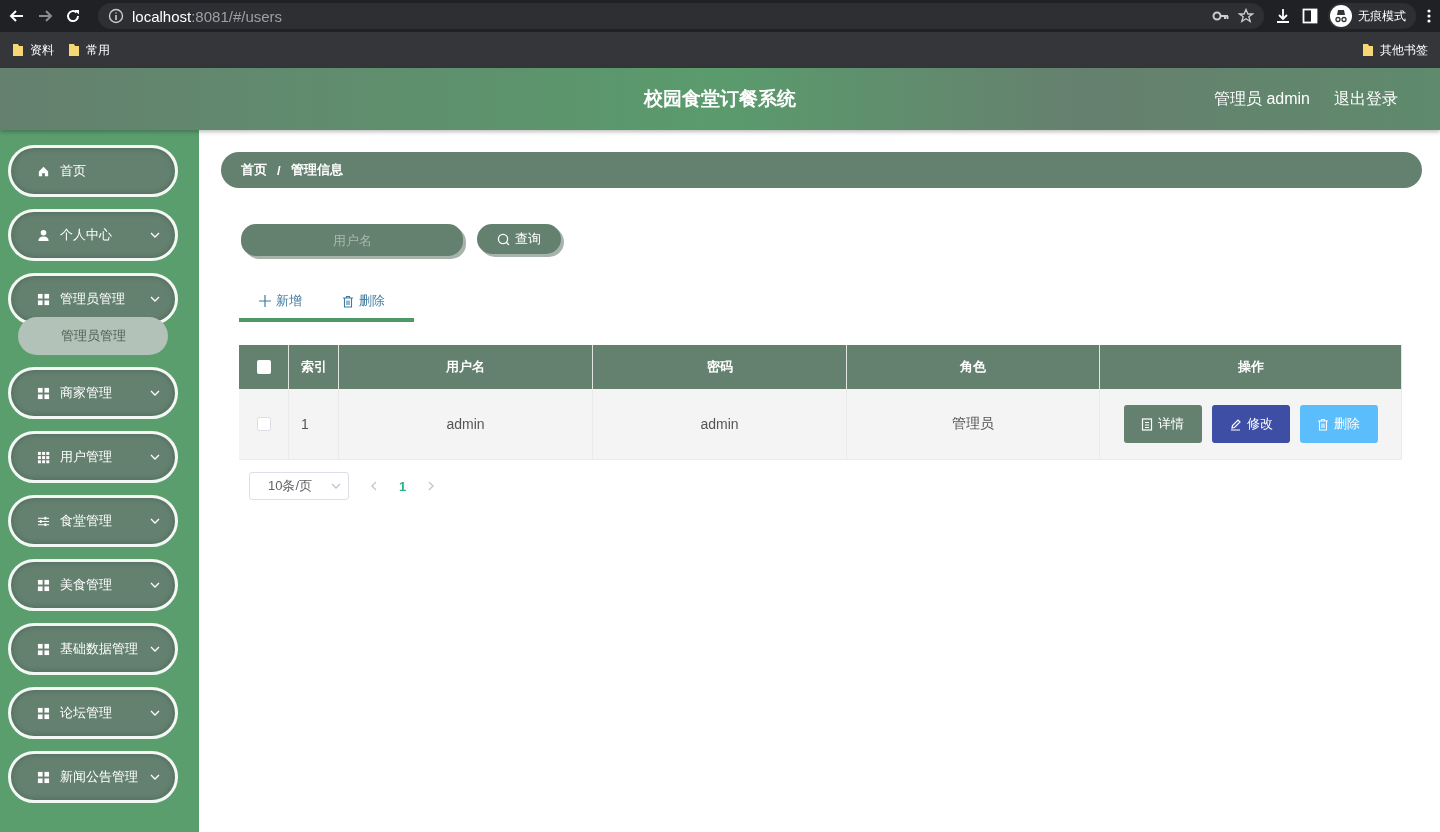  Describe the element at coordinates (73, 16) in the screenshot. I see `reload-icon` at that location.